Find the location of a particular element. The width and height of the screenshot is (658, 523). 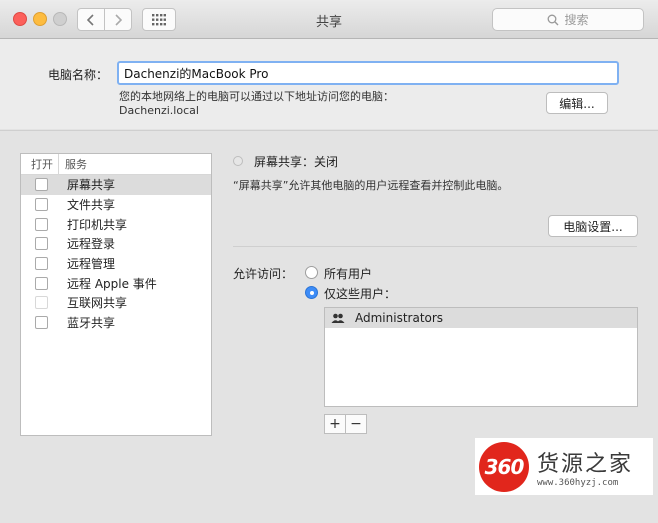

table-row: 屏幕共享 is located at coordinates (116, 185).